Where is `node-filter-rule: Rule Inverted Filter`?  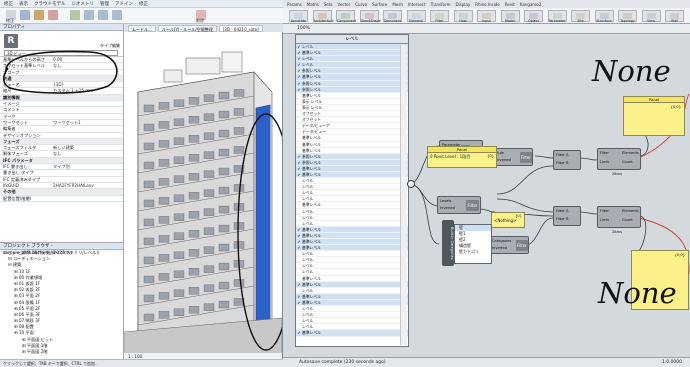
node-filter-rule: Rule Inverted Filter is located at coordinates (513, 157).